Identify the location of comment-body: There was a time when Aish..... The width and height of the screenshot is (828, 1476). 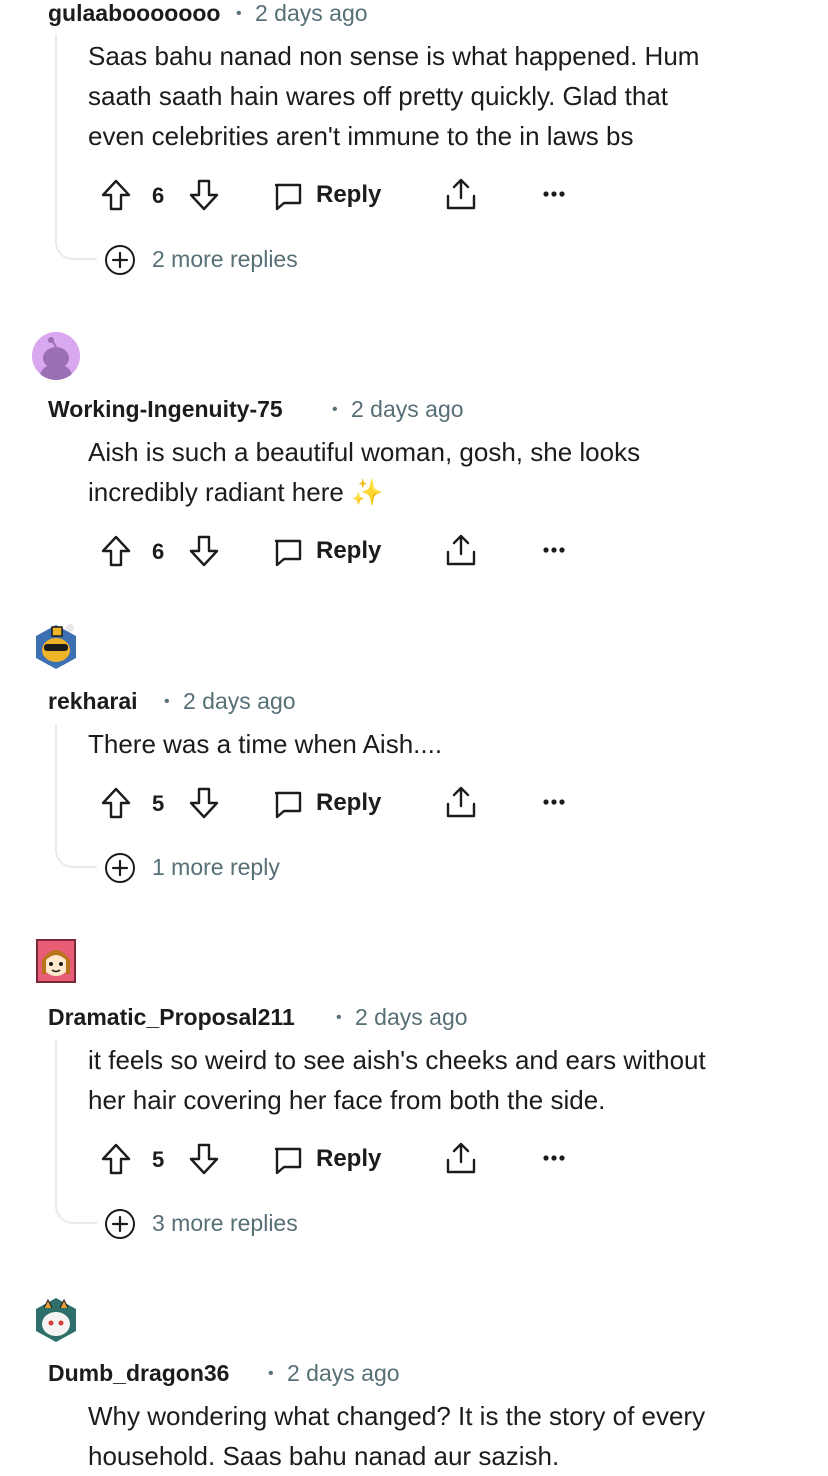
(443, 744).